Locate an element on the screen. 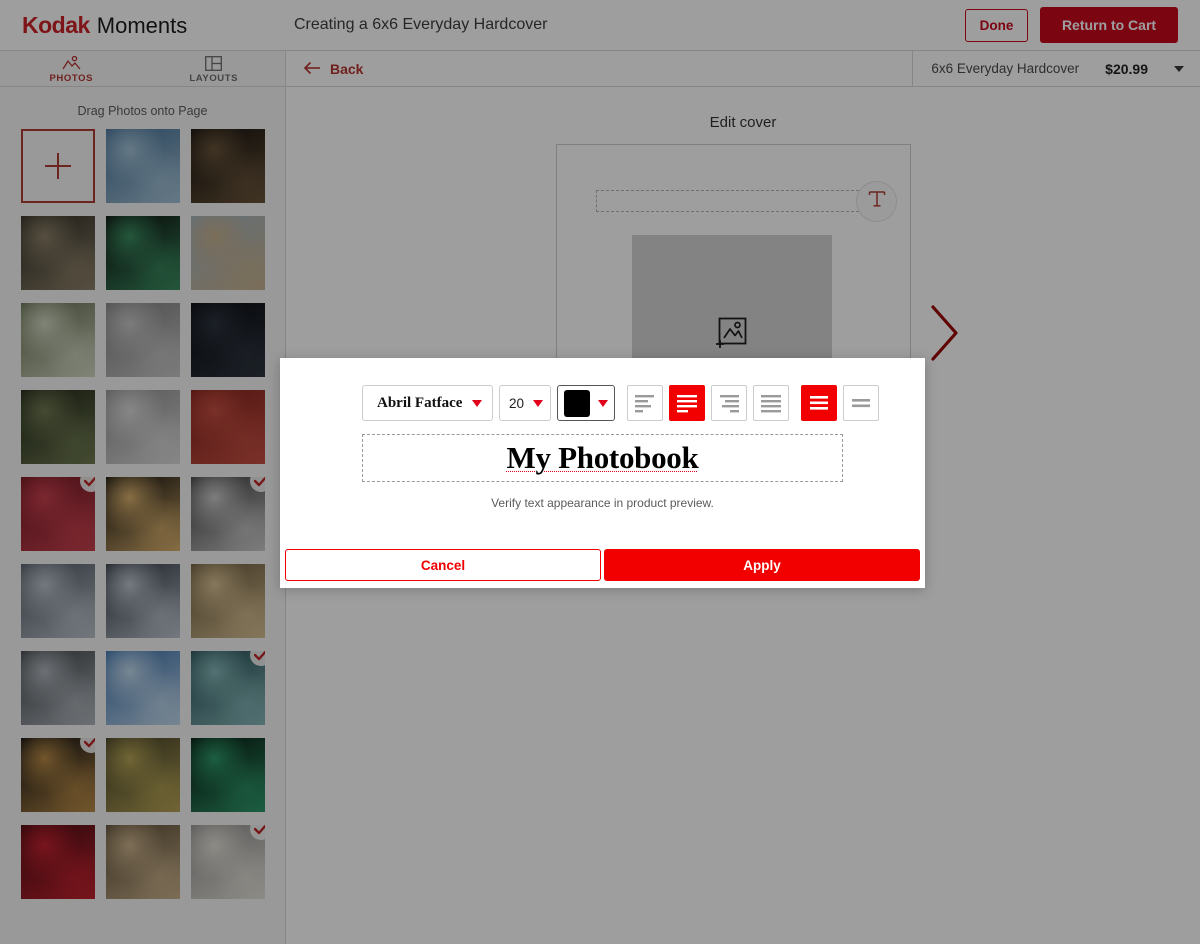  done-button: Done is located at coordinates (996, 25).